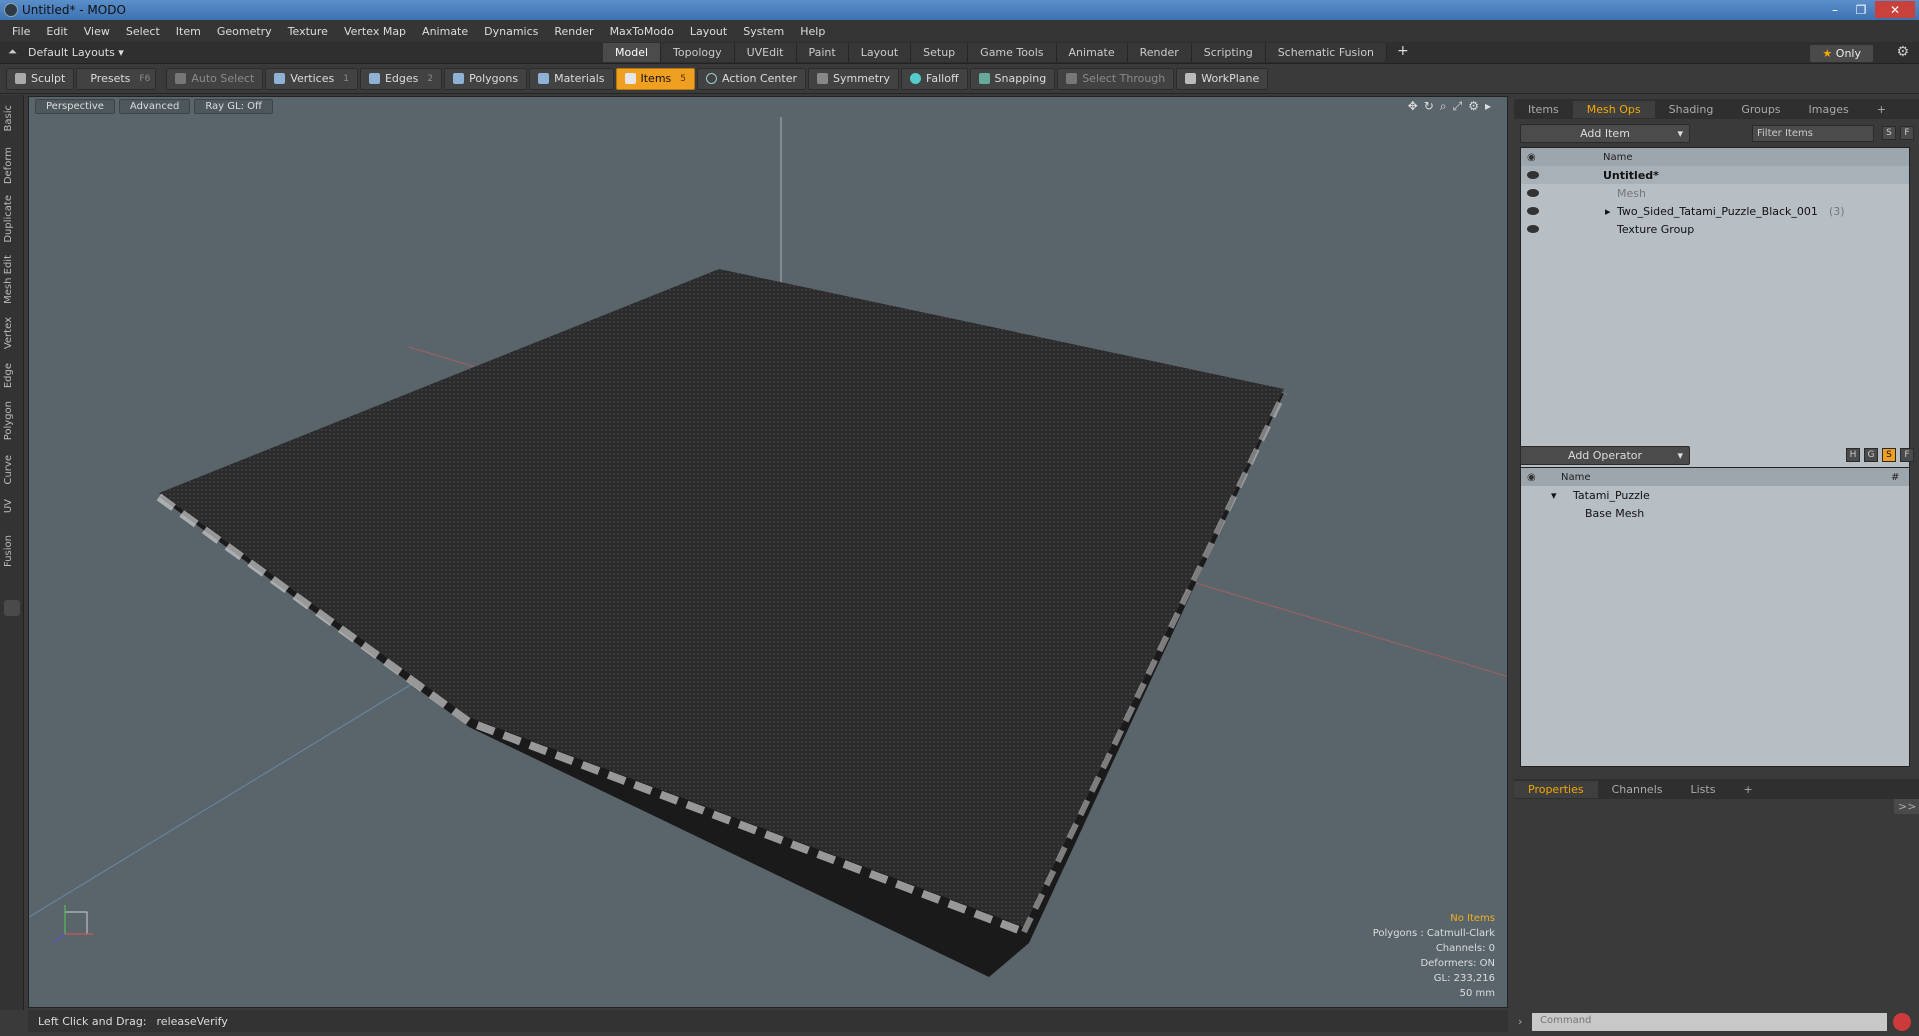 Image resolution: width=1919 pixels, height=1036 pixels. Describe the element at coordinates (1835, 9) in the screenshot. I see `minimize-button: –` at that location.